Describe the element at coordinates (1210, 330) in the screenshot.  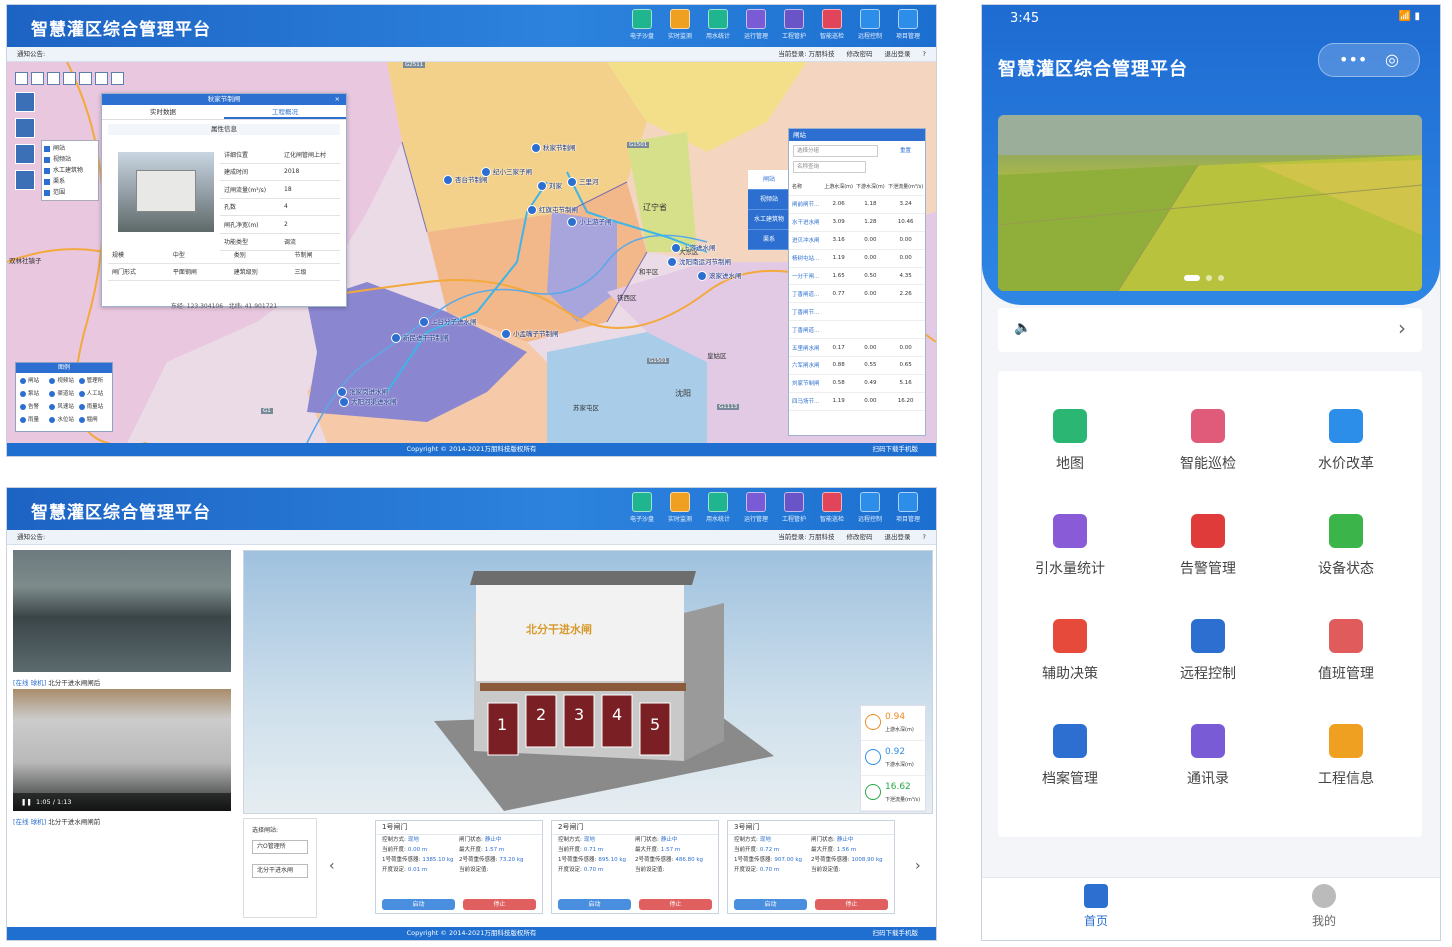
I see `notice-bar: 🔈 ›` at that location.